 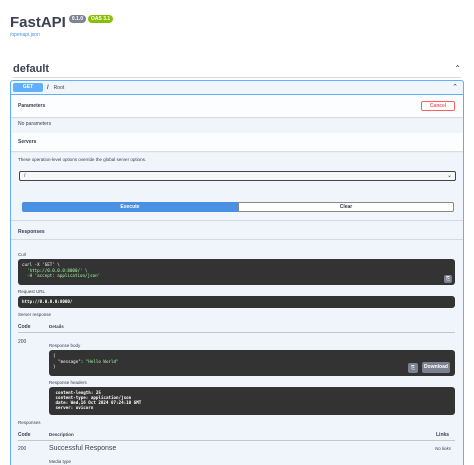 What do you see at coordinates (237, 69) in the screenshot?
I see `tag-section-header: default ⌃` at bounding box center [237, 69].